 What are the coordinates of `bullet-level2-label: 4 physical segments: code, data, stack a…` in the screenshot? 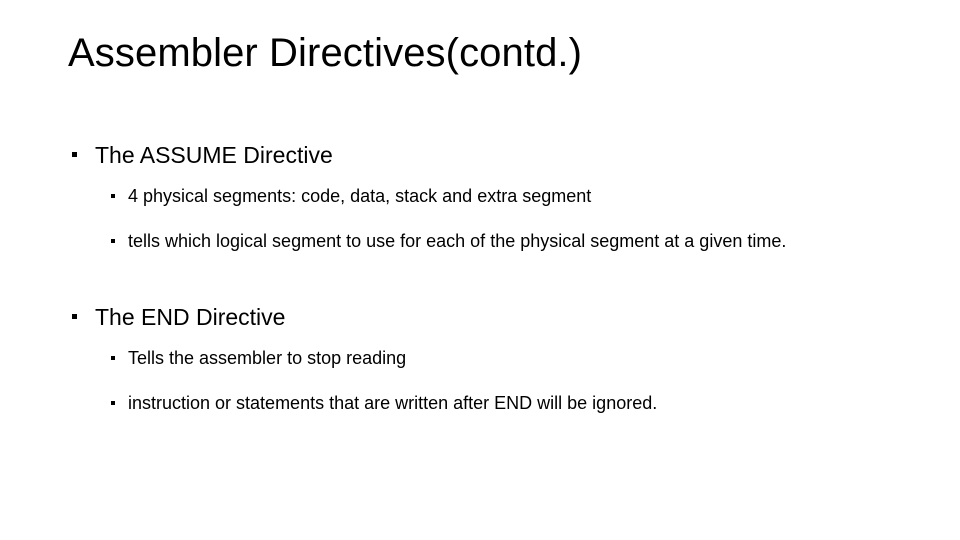 It's located at (360, 196).